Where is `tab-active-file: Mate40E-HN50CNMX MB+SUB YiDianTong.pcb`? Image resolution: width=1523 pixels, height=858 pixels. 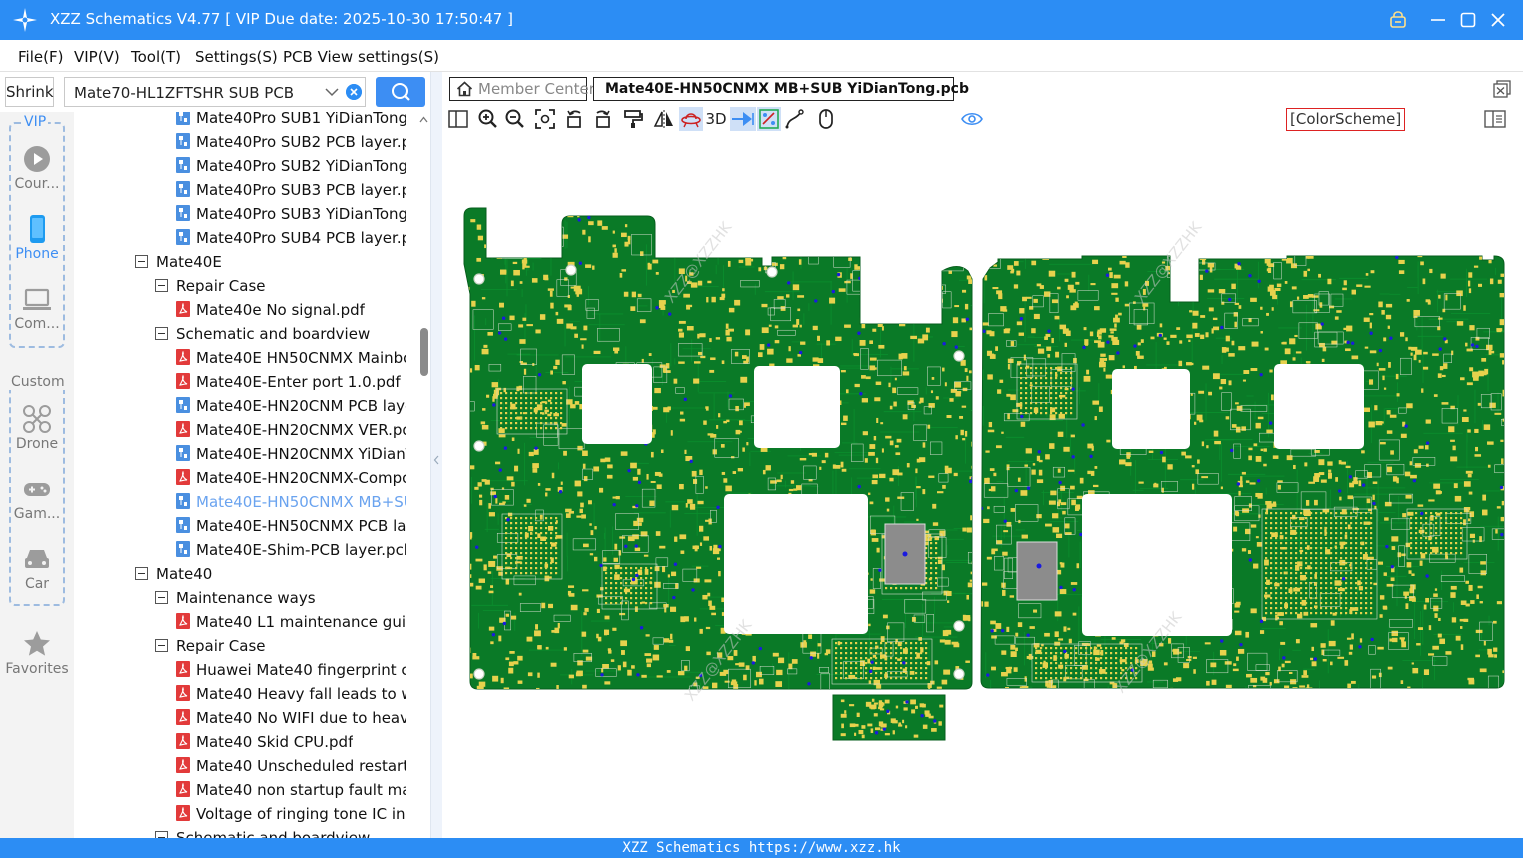
tab-active-file: Mate40E-HN50CNMX MB+SUB YiDianTong.pcb is located at coordinates (781, 89).